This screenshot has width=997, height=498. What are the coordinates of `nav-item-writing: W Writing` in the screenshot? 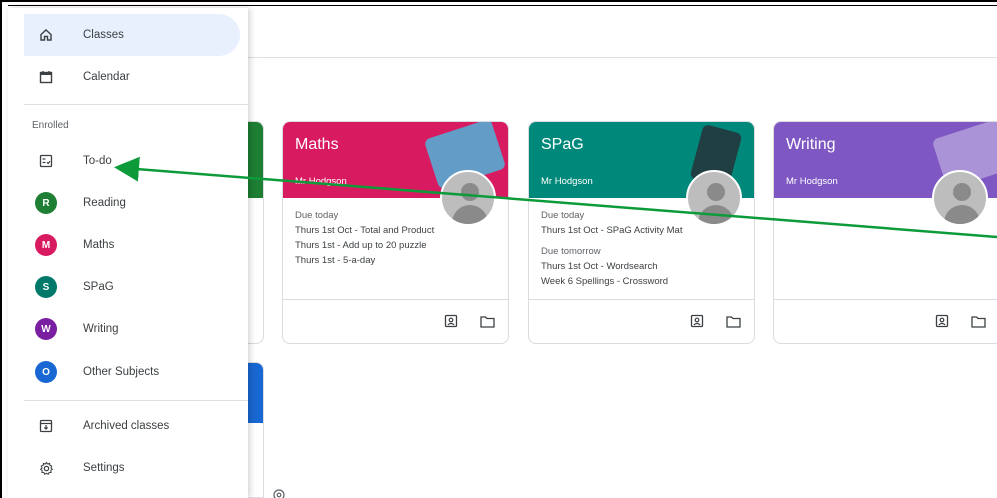 It's located at (132, 329).